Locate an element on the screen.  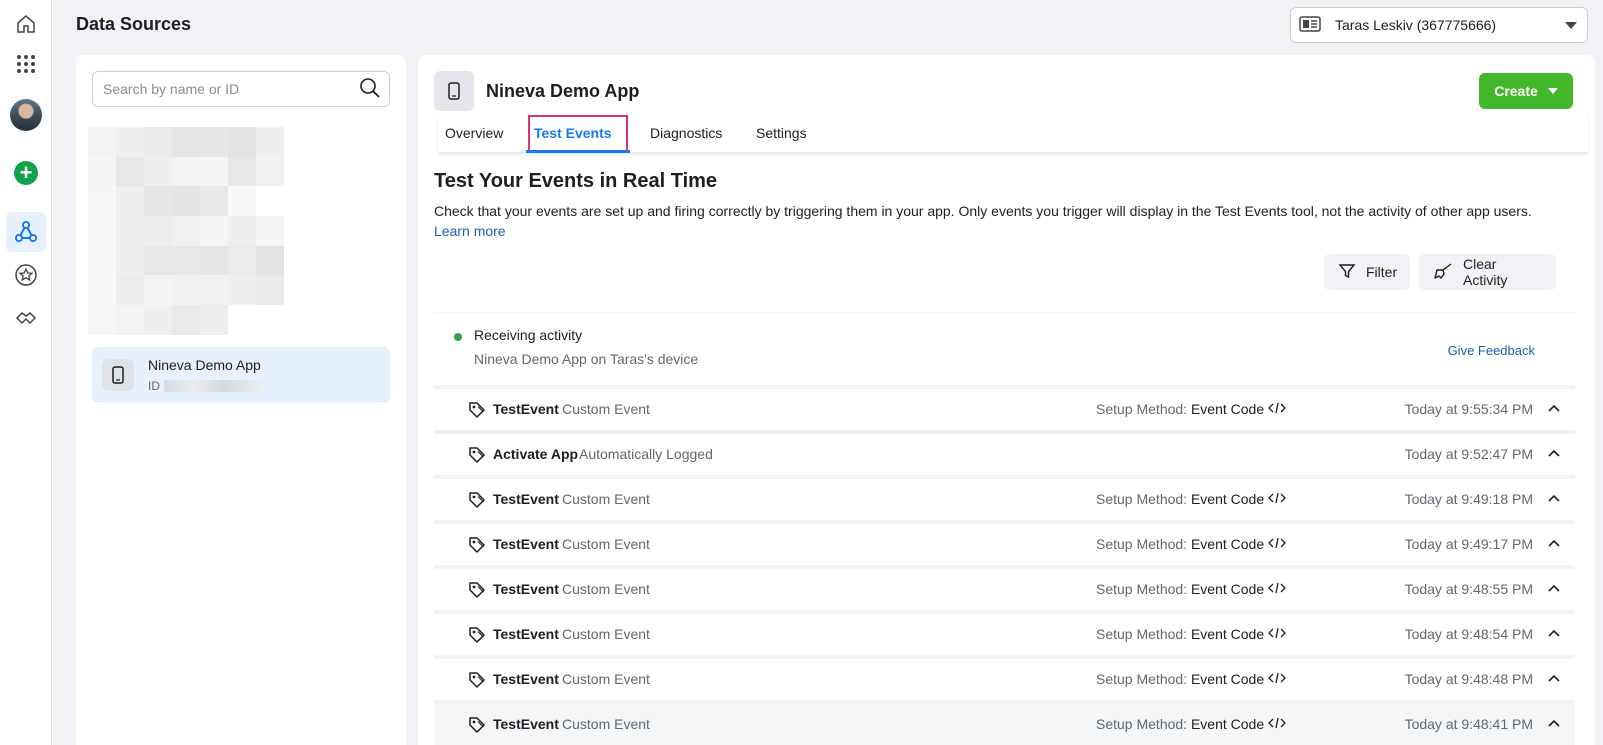
event-time: Today at 9:52:47 PM is located at coordinates (1468, 454).